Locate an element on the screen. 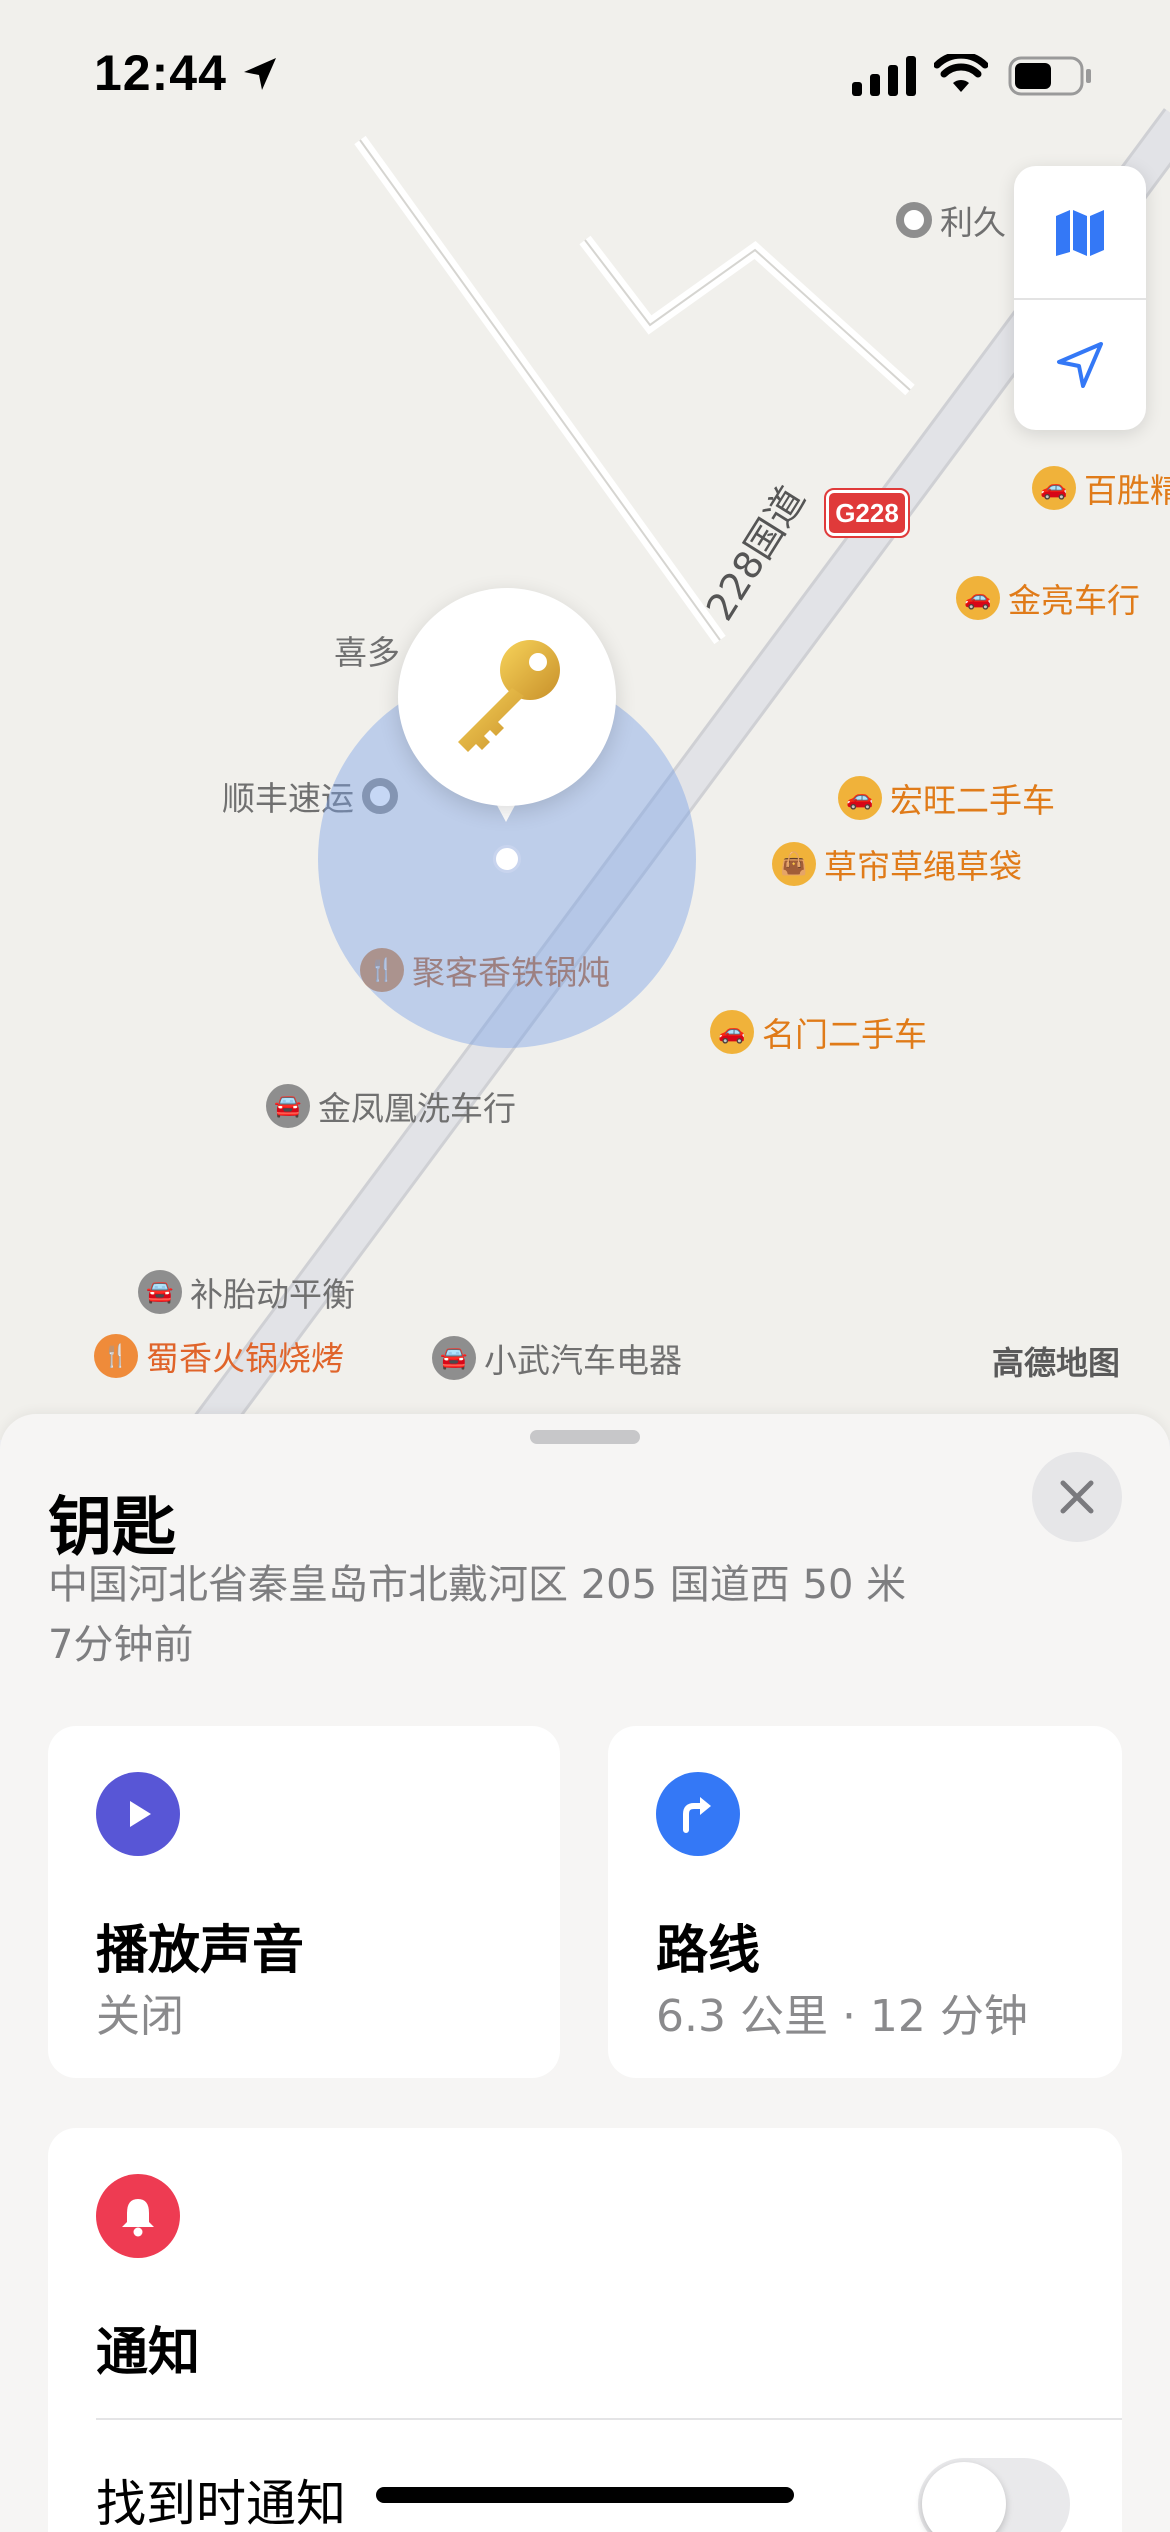  map-attribution: 高德地图 is located at coordinates (1056, 1363).